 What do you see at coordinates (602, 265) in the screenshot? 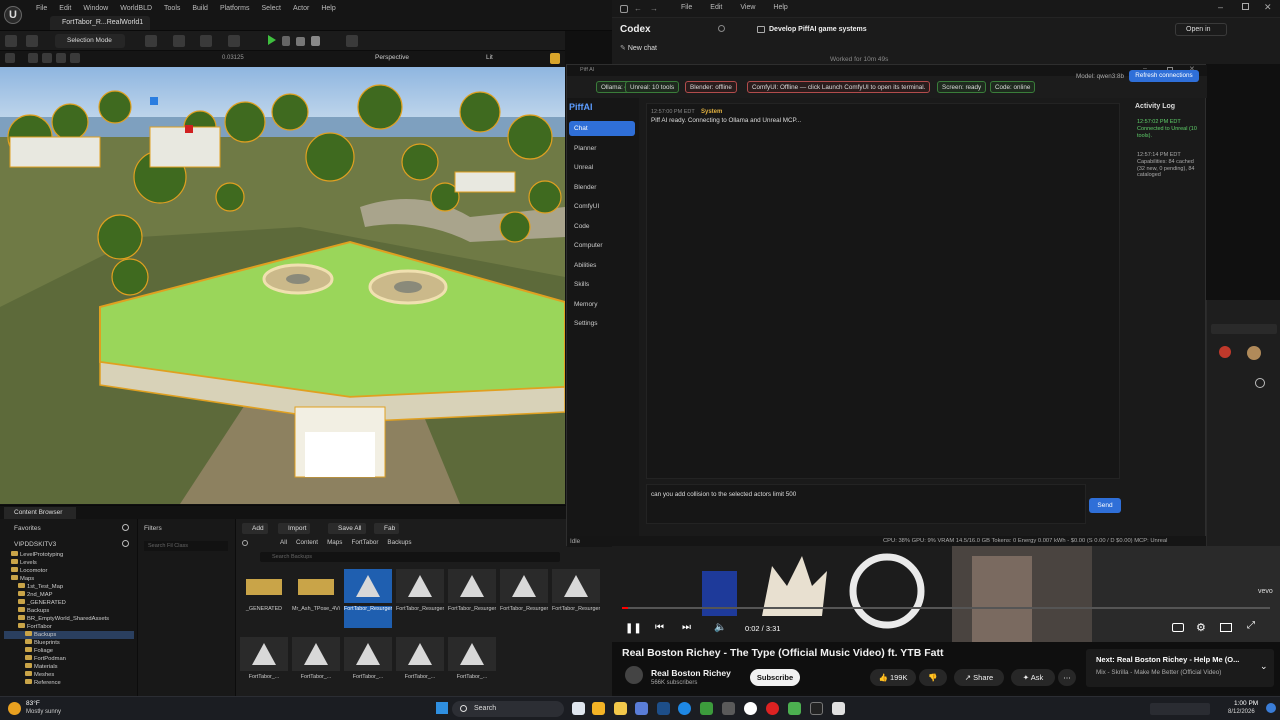
I see `nav-abilities: Abilities` at bounding box center [602, 265].